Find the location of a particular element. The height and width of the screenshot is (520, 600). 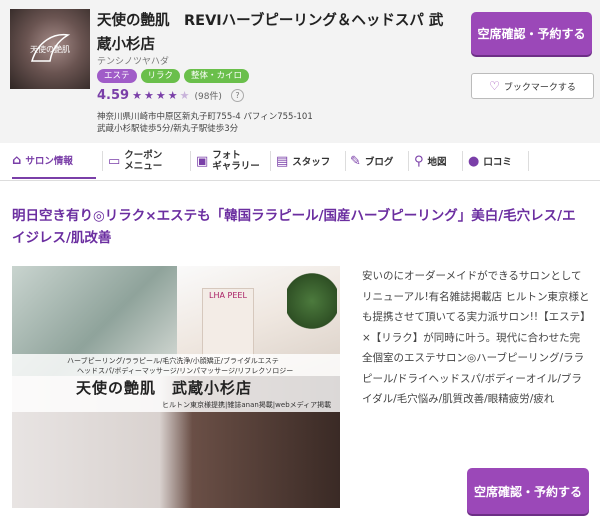

heart-icon: ♡ is located at coordinates (494, 86).